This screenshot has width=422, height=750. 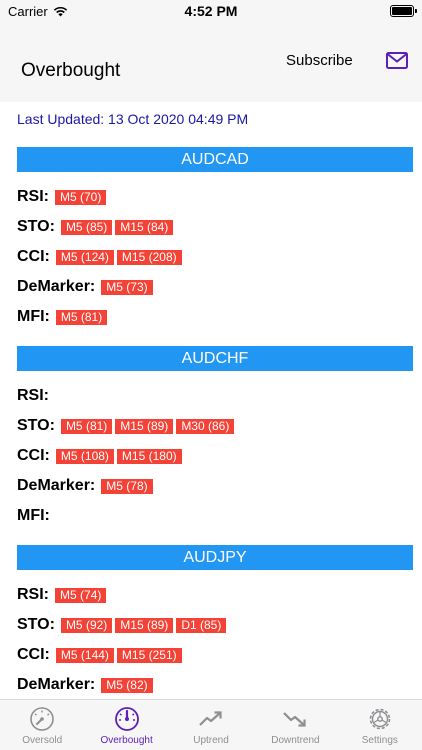 I want to click on indicator-row-demarker: DeMarker: M5 (78), so click(x=86, y=486).